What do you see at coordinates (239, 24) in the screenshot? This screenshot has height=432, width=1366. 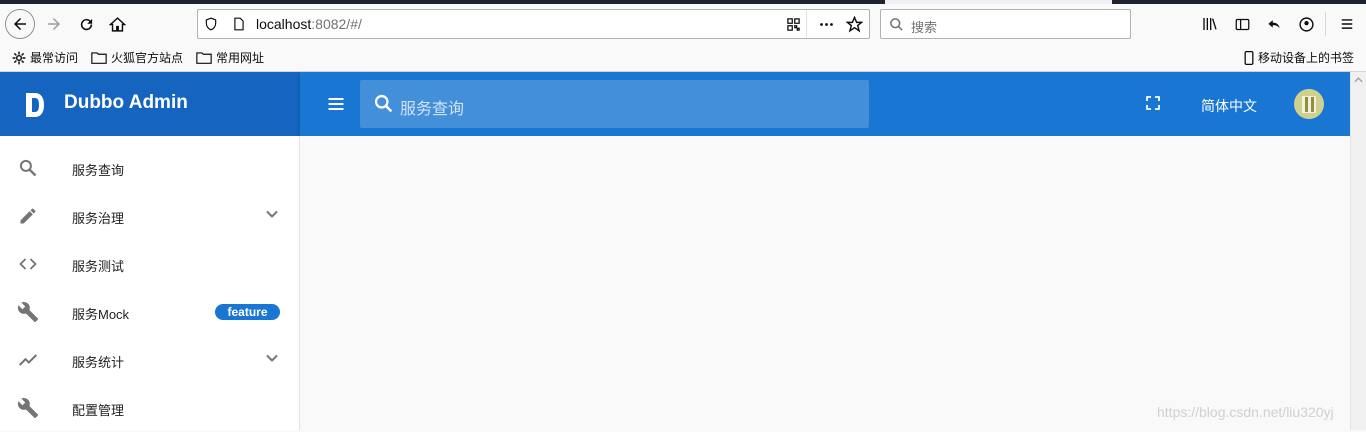 I see `page-icon` at bounding box center [239, 24].